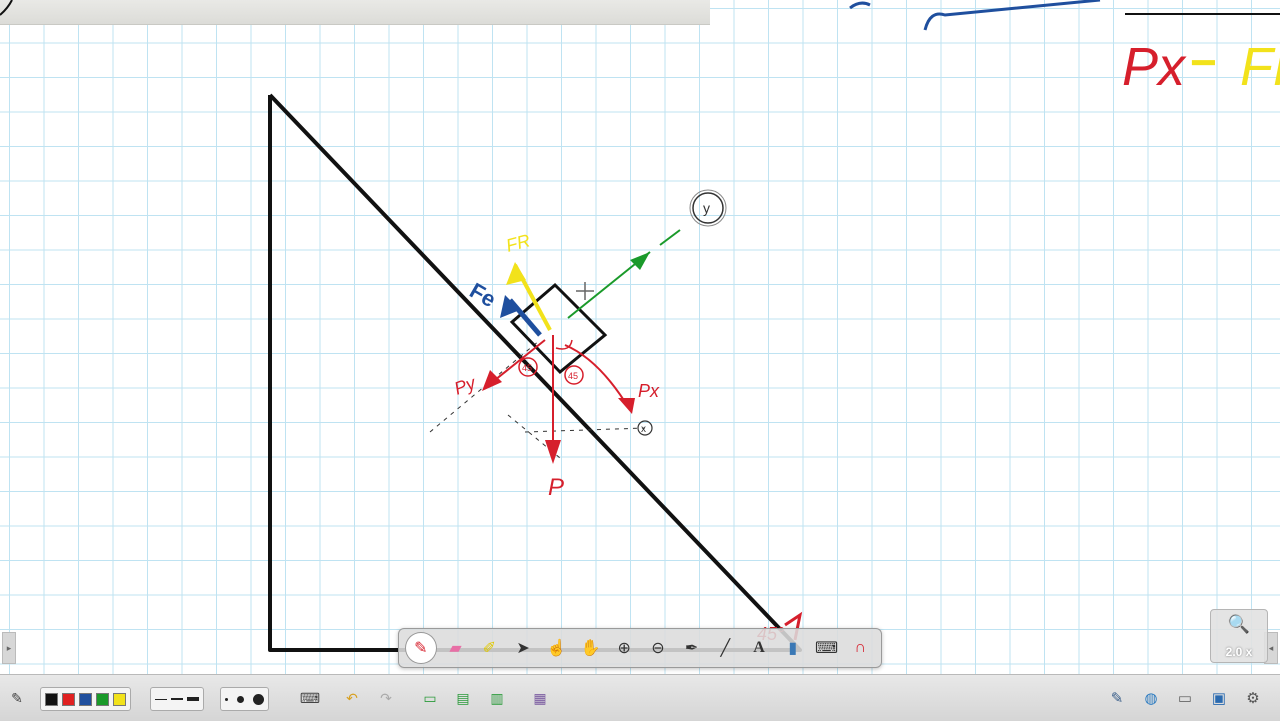  Describe the element at coordinates (573, 376) in the screenshot. I see `label-angle-2: 45` at that location.